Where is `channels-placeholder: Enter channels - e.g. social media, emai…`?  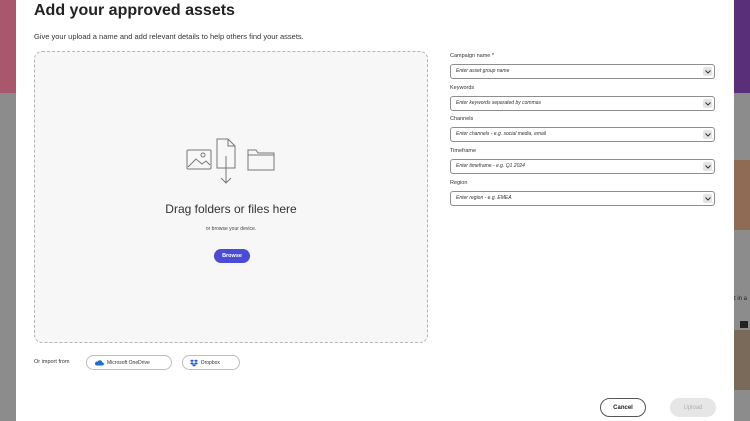
channels-placeholder: Enter channels - e.g. social media, emai… is located at coordinates (501, 134).